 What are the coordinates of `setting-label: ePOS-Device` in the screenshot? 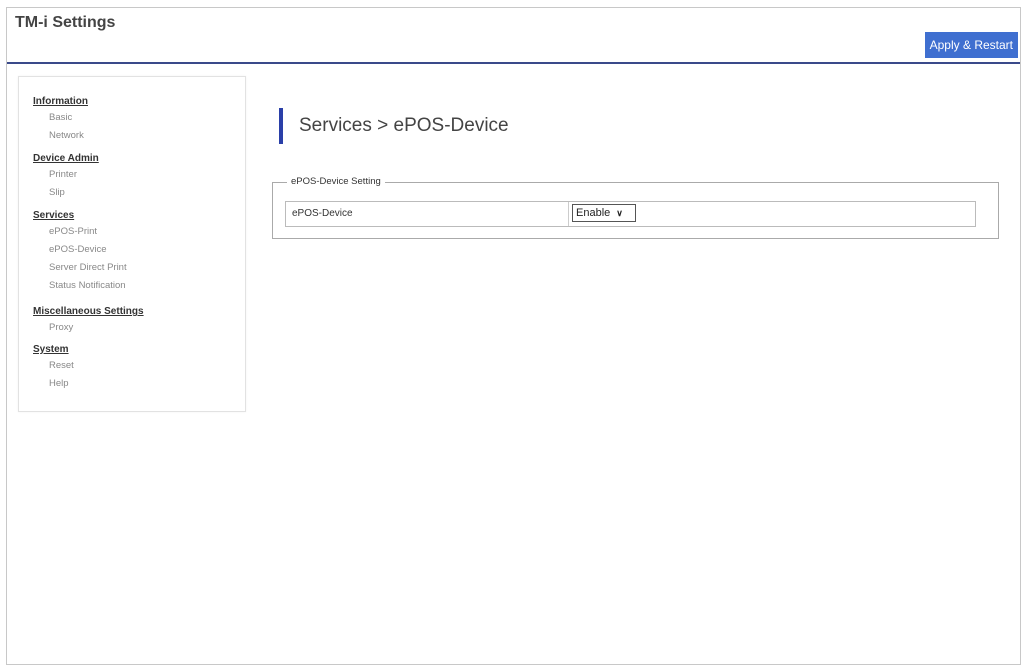 It's located at (427, 214).